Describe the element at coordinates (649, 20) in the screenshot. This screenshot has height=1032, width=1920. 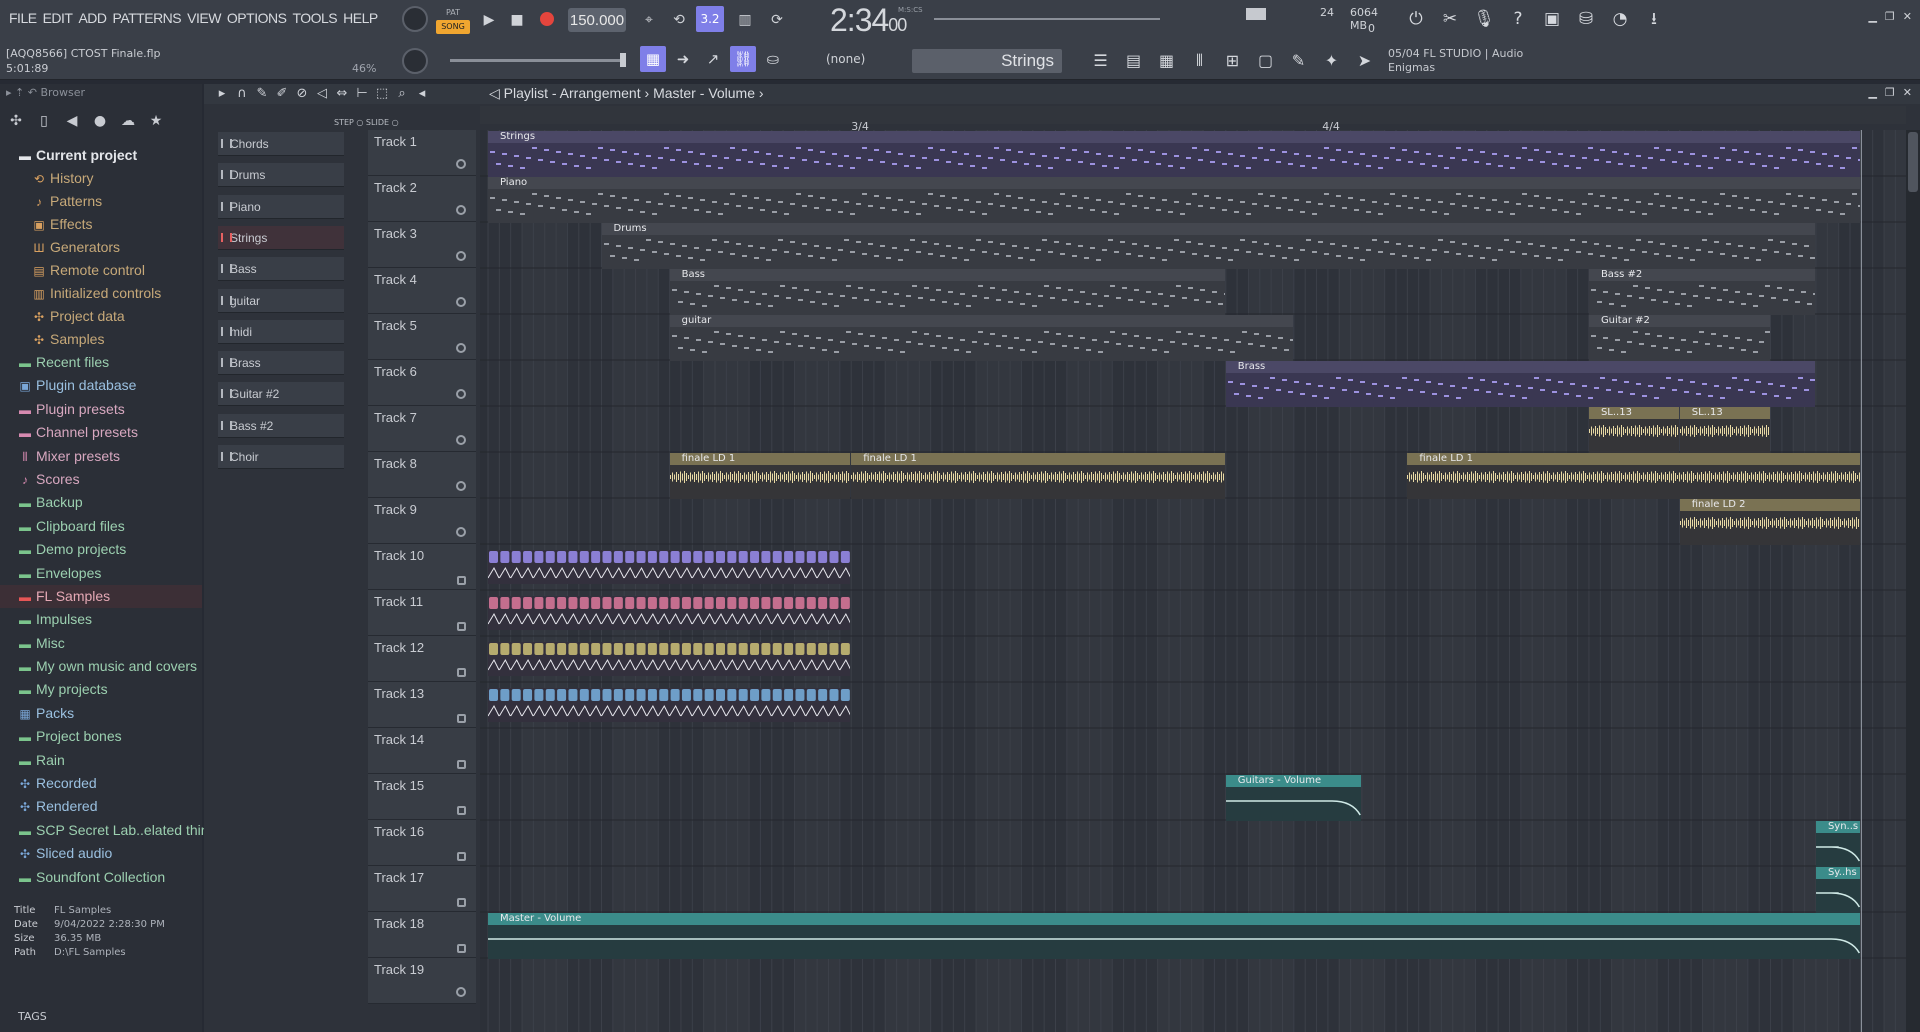
I see `metronome-icon: ⌖` at that location.